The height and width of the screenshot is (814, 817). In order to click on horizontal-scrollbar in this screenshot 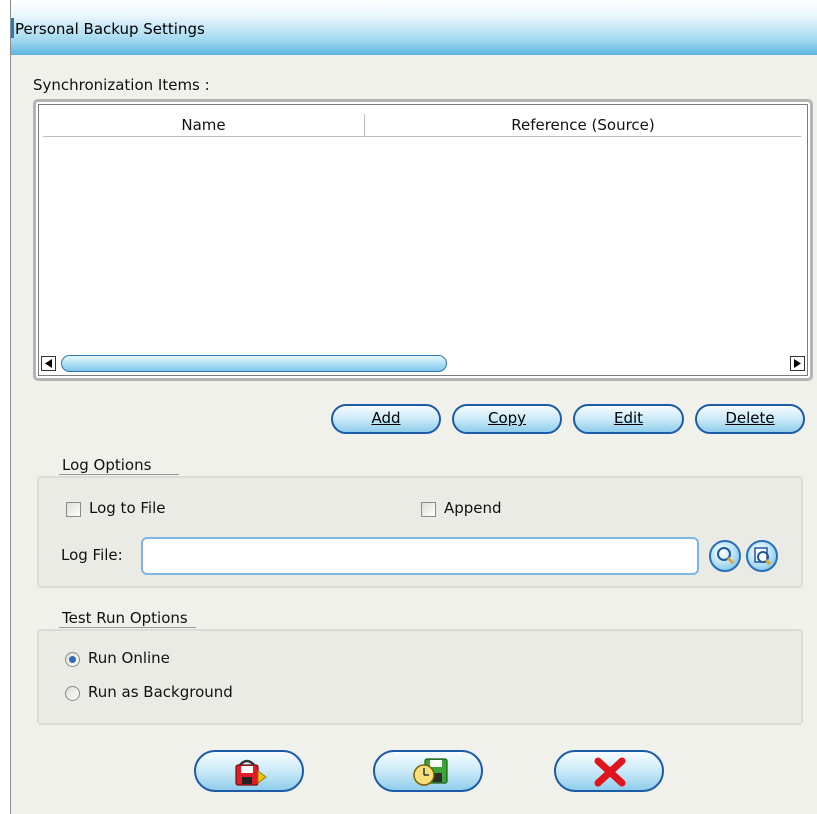, I will do `click(423, 364)`.